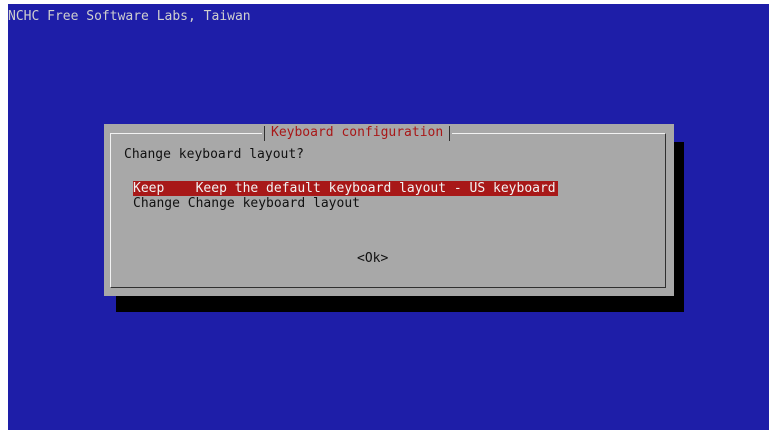  I want to click on title-right-tick, so click(450, 133).